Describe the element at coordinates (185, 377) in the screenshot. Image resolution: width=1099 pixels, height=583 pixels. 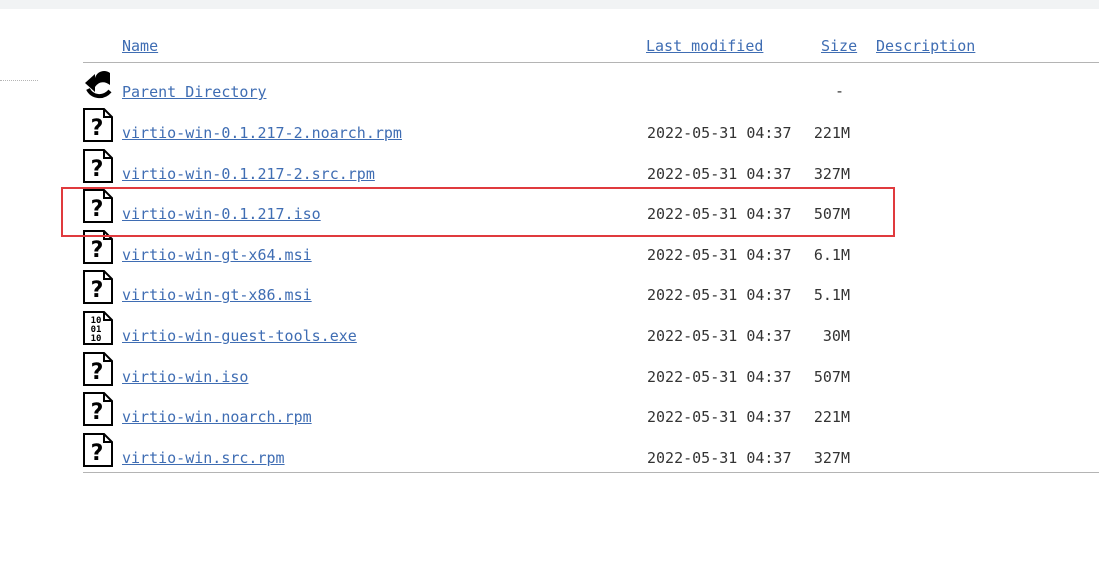
I see `file-link: virtio-win.iso` at that location.